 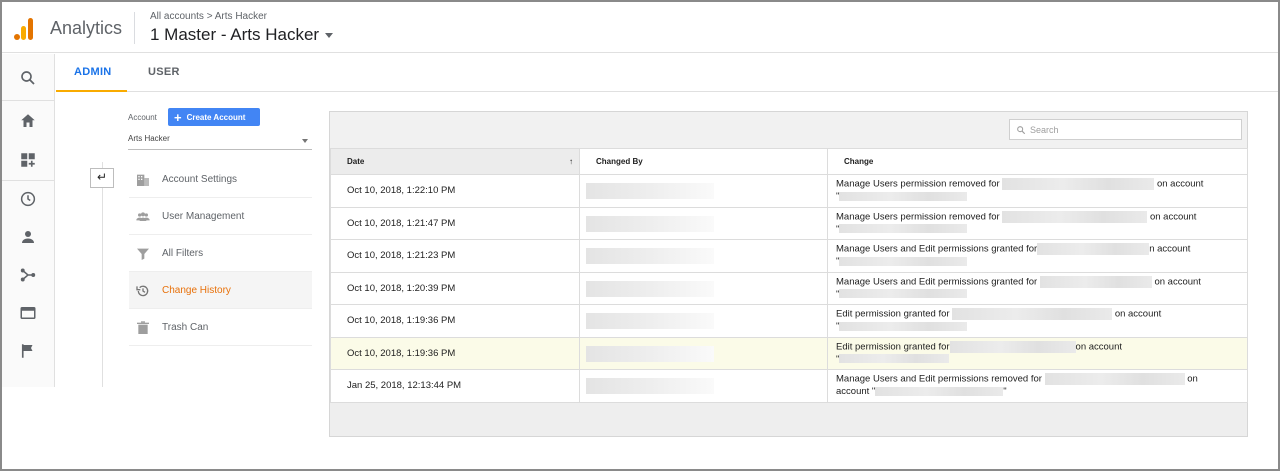 I want to click on column-header-changed-by: Changed By, so click(x=703, y=161).